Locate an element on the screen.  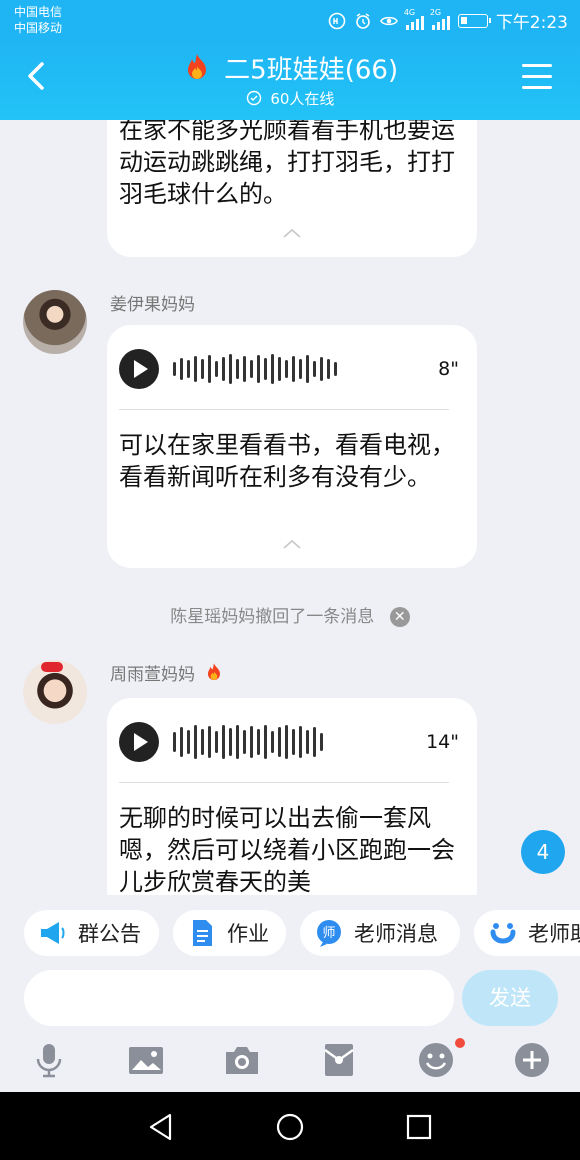
voice-player: 8" is located at coordinates (289, 369).